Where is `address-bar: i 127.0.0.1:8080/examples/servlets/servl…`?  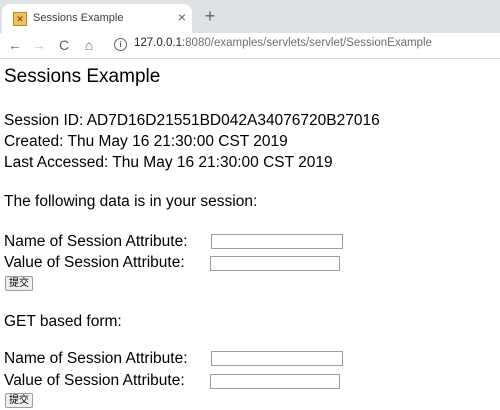 address-bar: i 127.0.0.1:8080/examples/servlets/servl… is located at coordinates (304, 45).